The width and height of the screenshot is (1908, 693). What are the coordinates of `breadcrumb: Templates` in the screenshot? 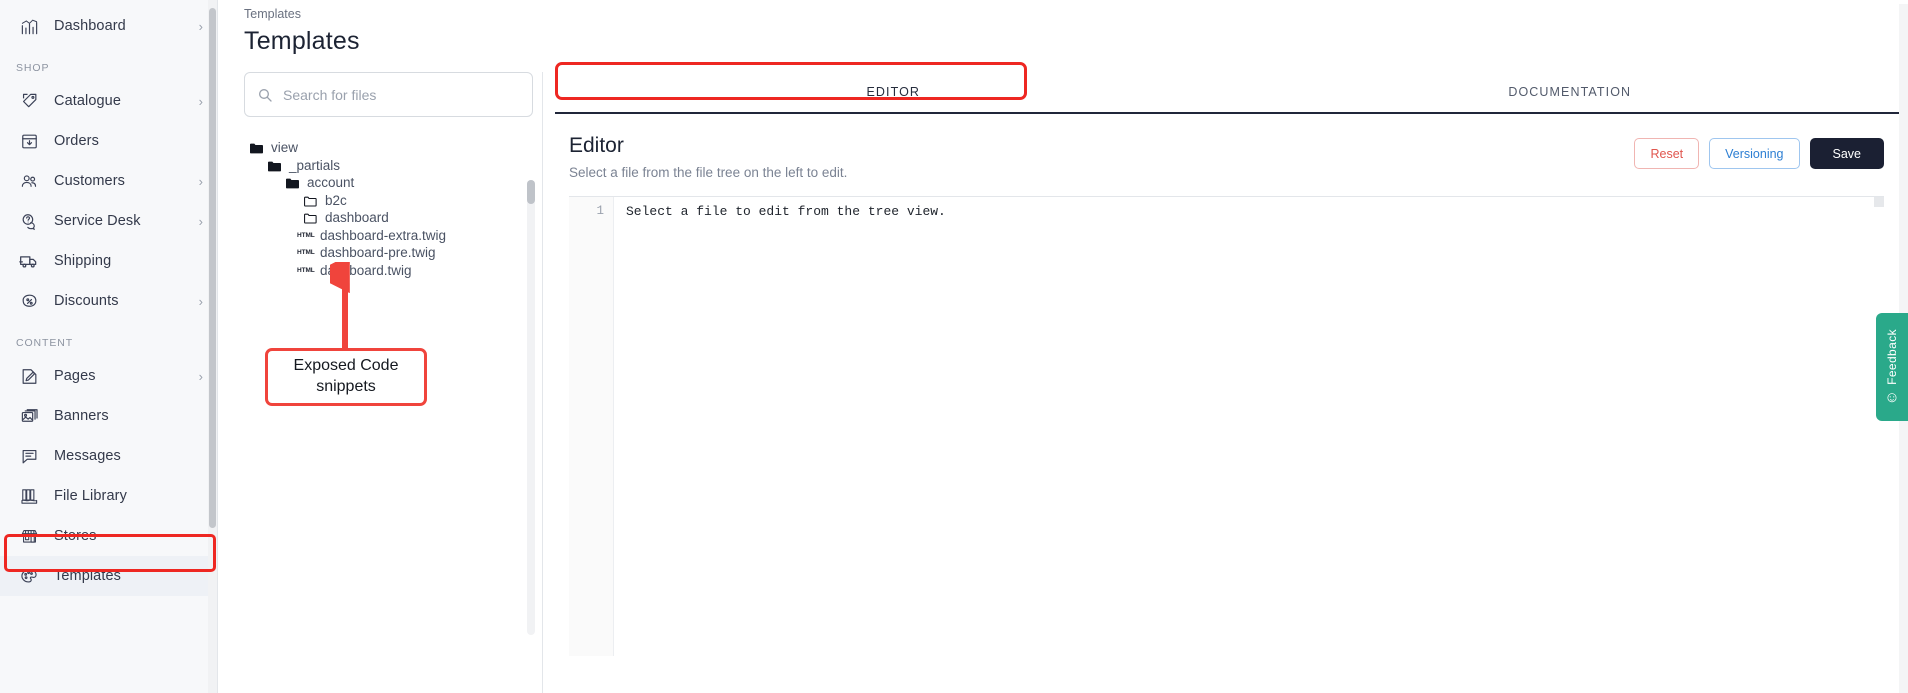 It's located at (1063, 10).